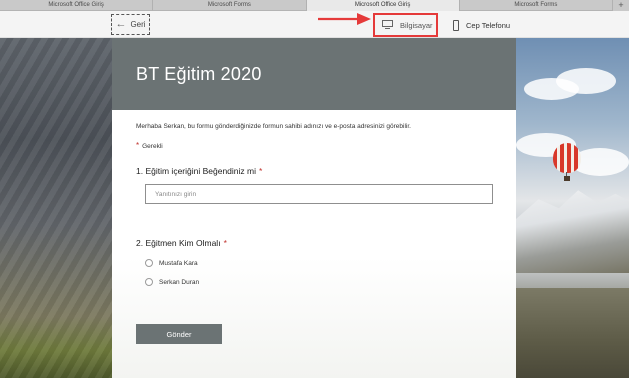 The height and width of the screenshot is (378, 629). What do you see at coordinates (314, 74) in the screenshot?
I see `form-header: BT Eğitim 2020` at bounding box center [314, 74].